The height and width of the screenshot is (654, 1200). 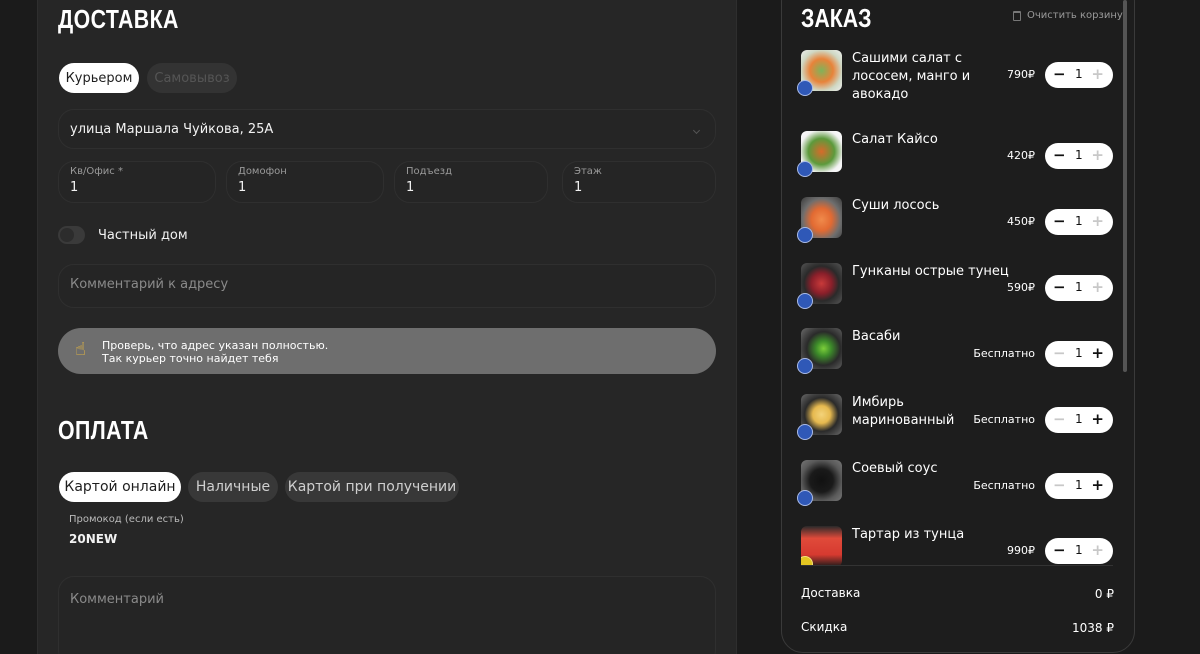 What do you see at coordinates (639, 182) in the screenshot?
I see `floor-field: Этаж 1` at bounding box center [639, 182].